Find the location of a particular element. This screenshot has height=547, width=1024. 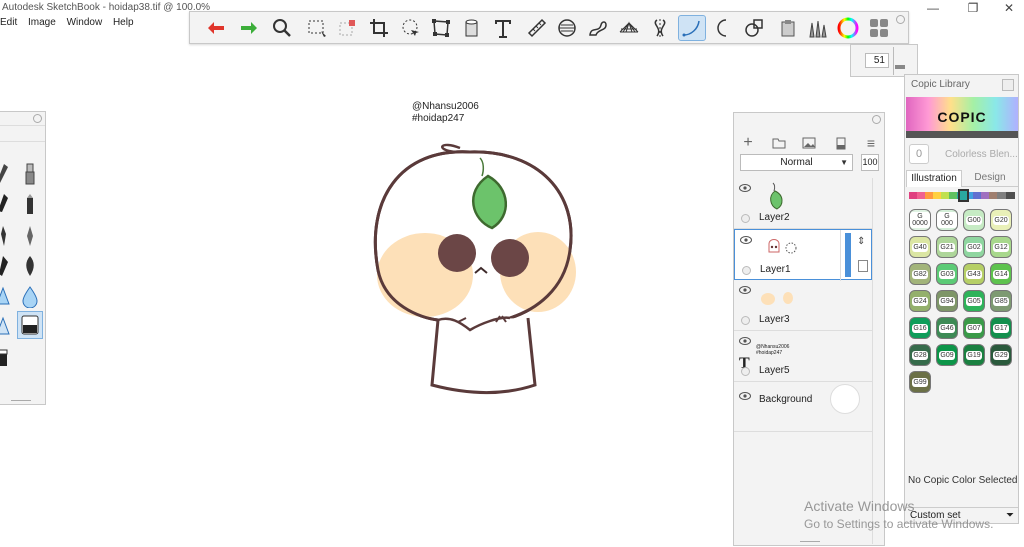

smudge-icon is located at coordinates (7, 296).